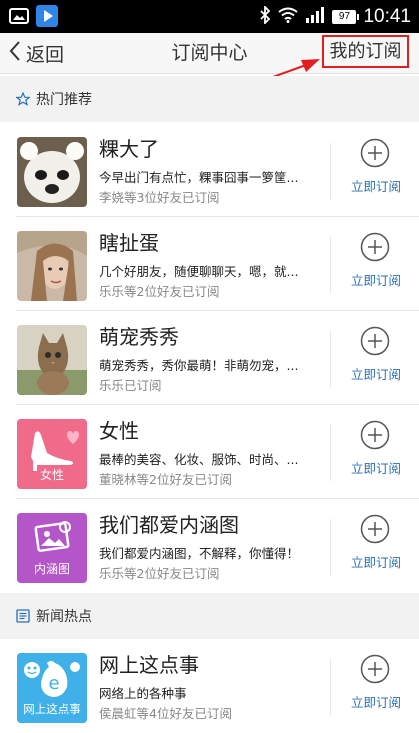  Describe the element at coordinates (130, 385) in the screenshot. I see `item-friends-meta: 乐乐已订阅` at that location.